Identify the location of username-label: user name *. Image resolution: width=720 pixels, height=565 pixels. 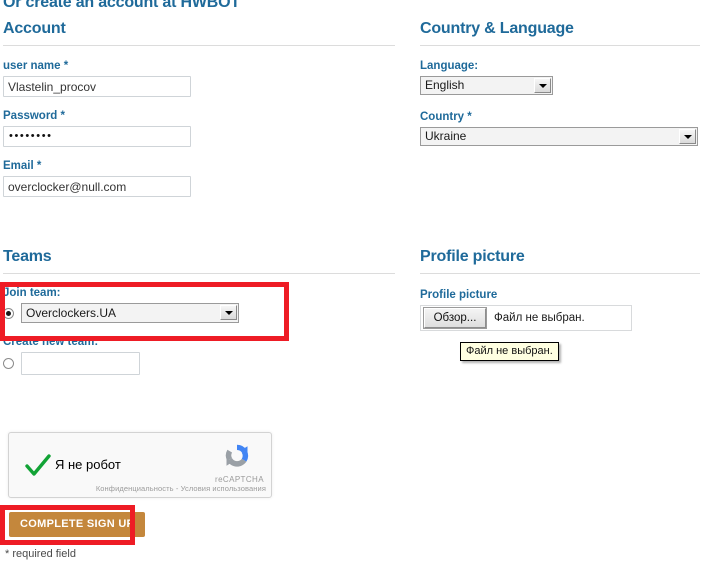
(36, 66).